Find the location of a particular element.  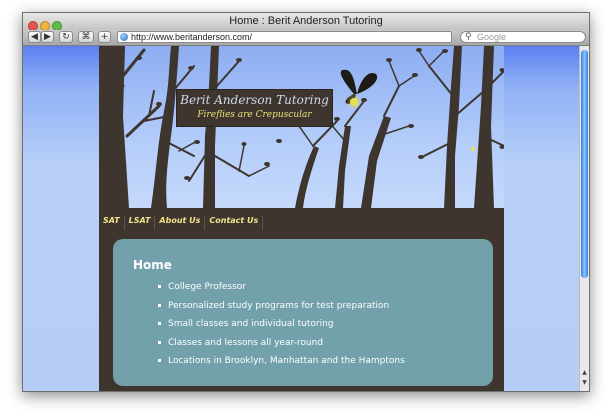

search-input: ⚲ Google is located at coordinates (523, 37).